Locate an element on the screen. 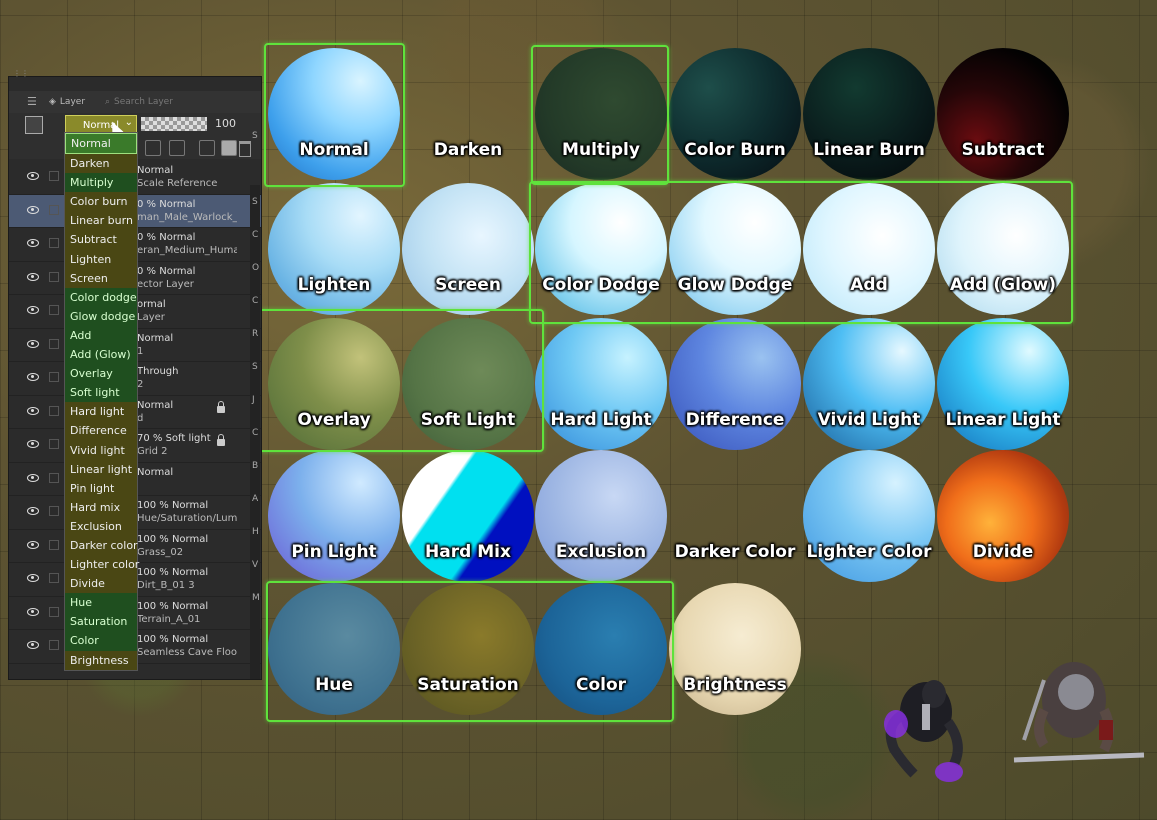 This screenshot has width=1157, height=820. side-tab-letter: J is located at coordinates (257, 400).